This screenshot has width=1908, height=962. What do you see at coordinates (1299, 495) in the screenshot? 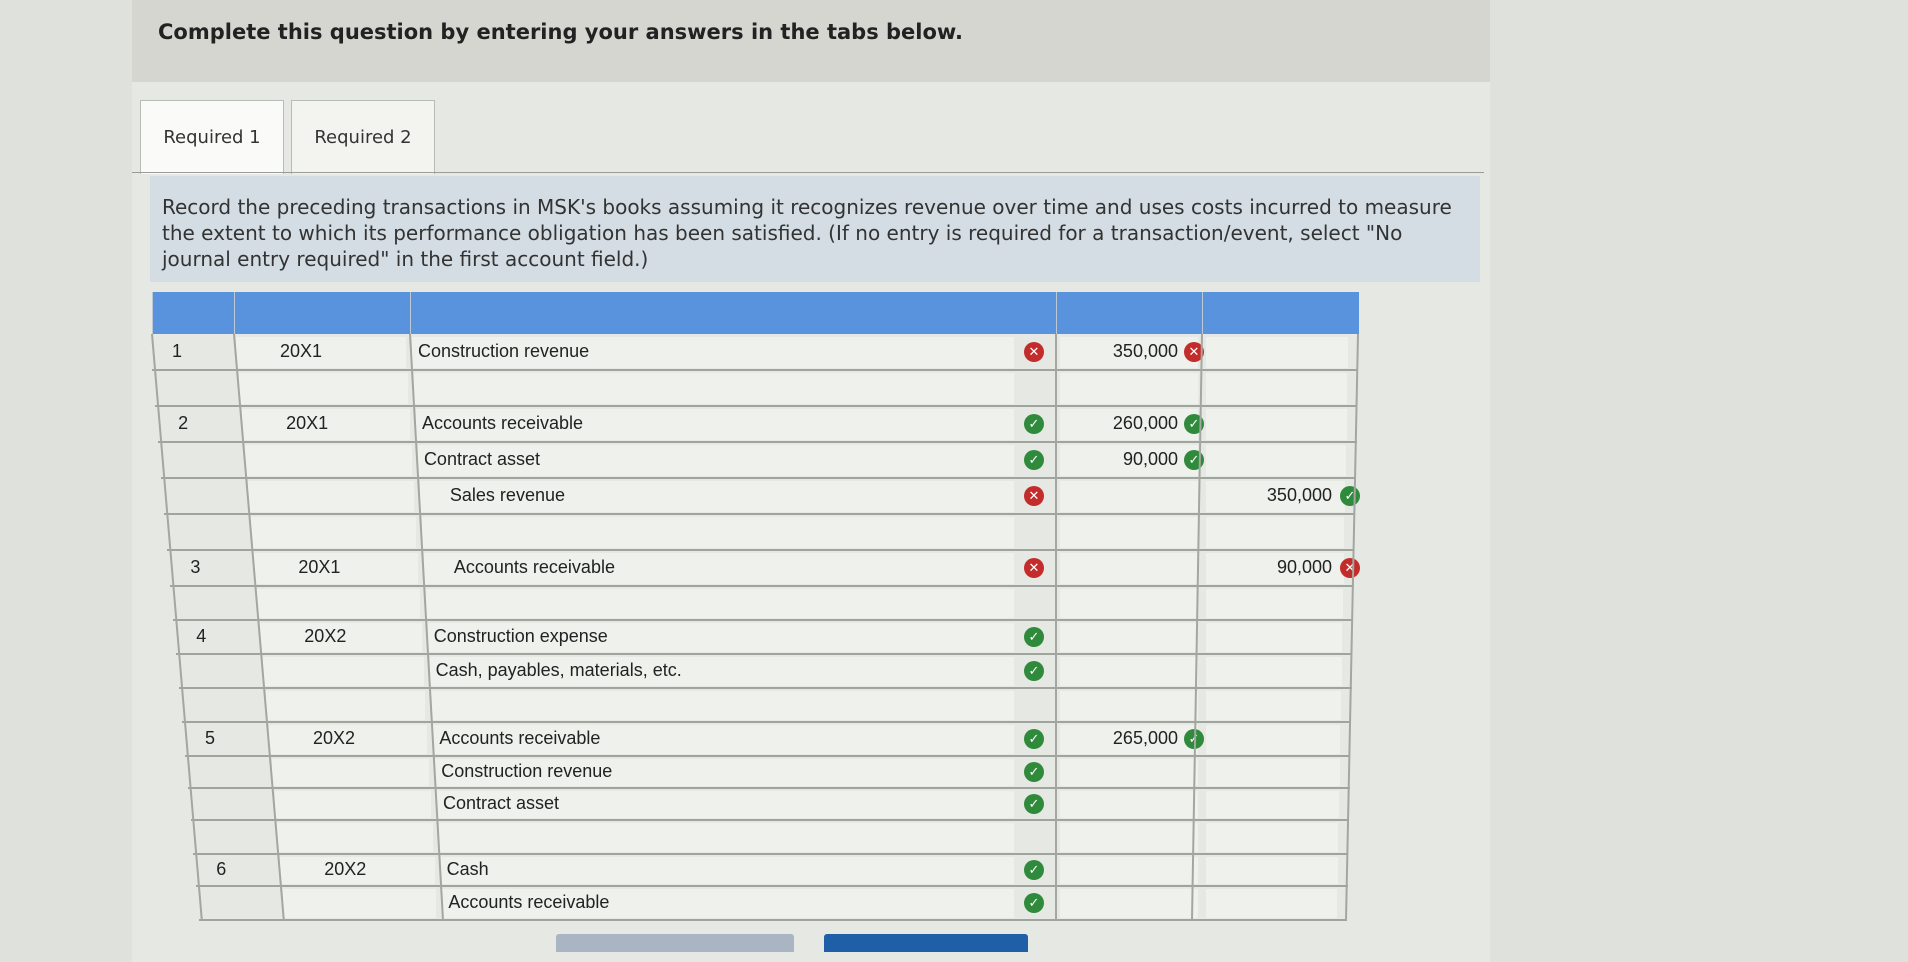
I see `credit-amount: 350,000` at bounding box center [1299, 495].